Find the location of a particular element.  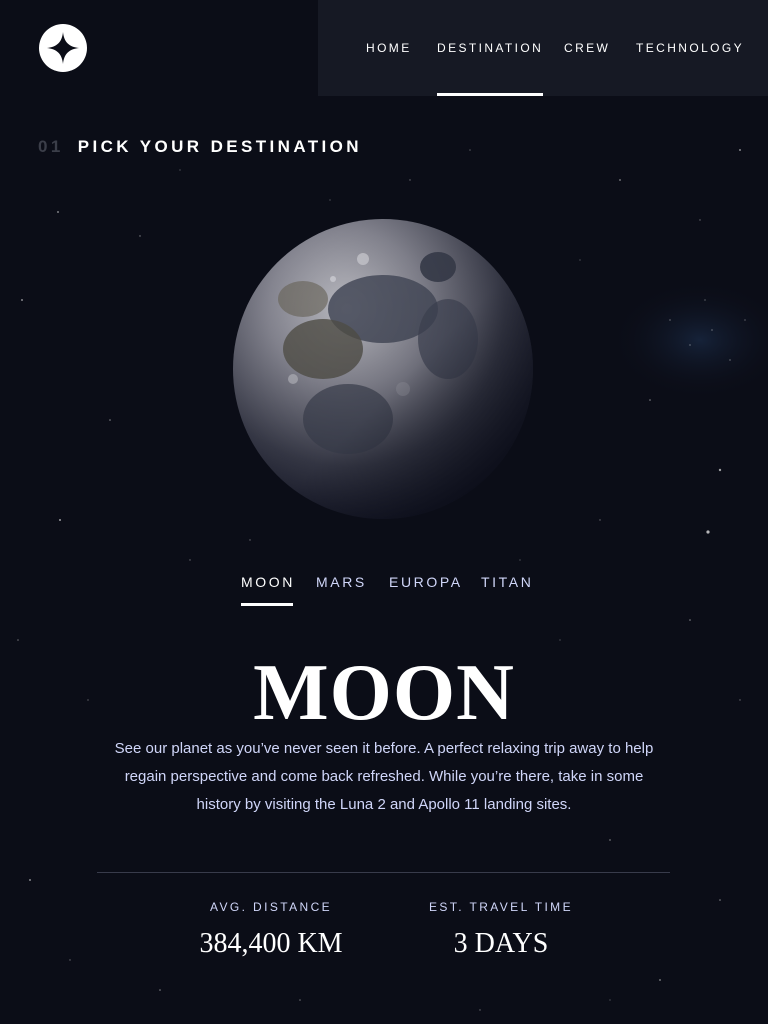

tab-titan: TITAN is located at coordinates (507, 590).